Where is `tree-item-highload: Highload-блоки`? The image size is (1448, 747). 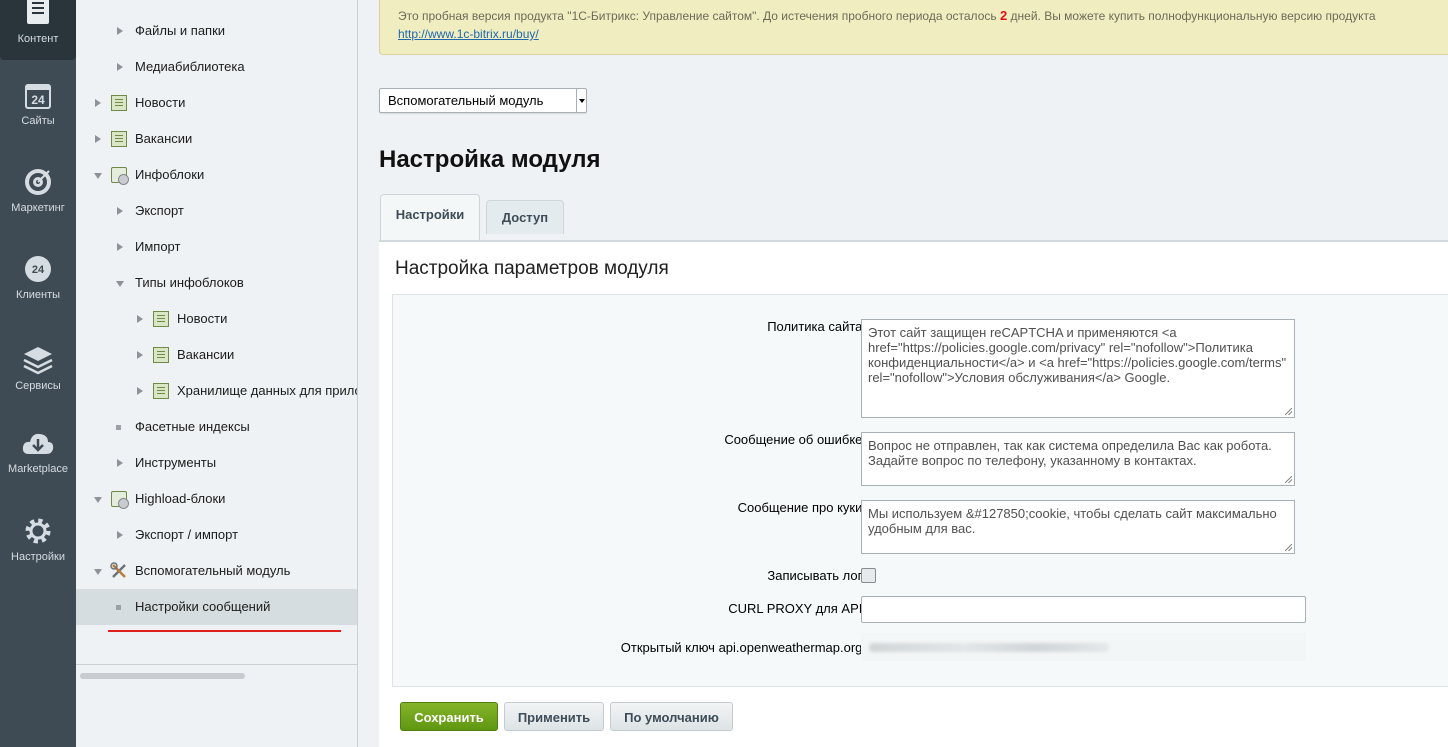
tree-item-highload: Highload-блоки is located at coordinates (216, 499).